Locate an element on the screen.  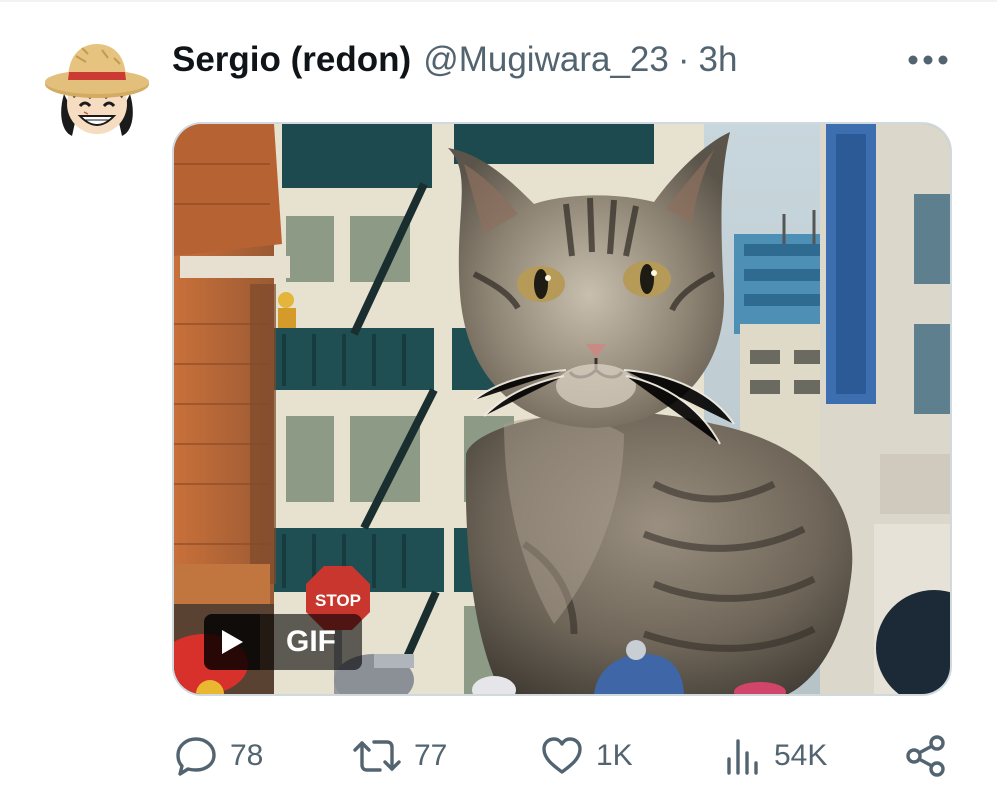
author-avatar is located at coordinates (97, 87).